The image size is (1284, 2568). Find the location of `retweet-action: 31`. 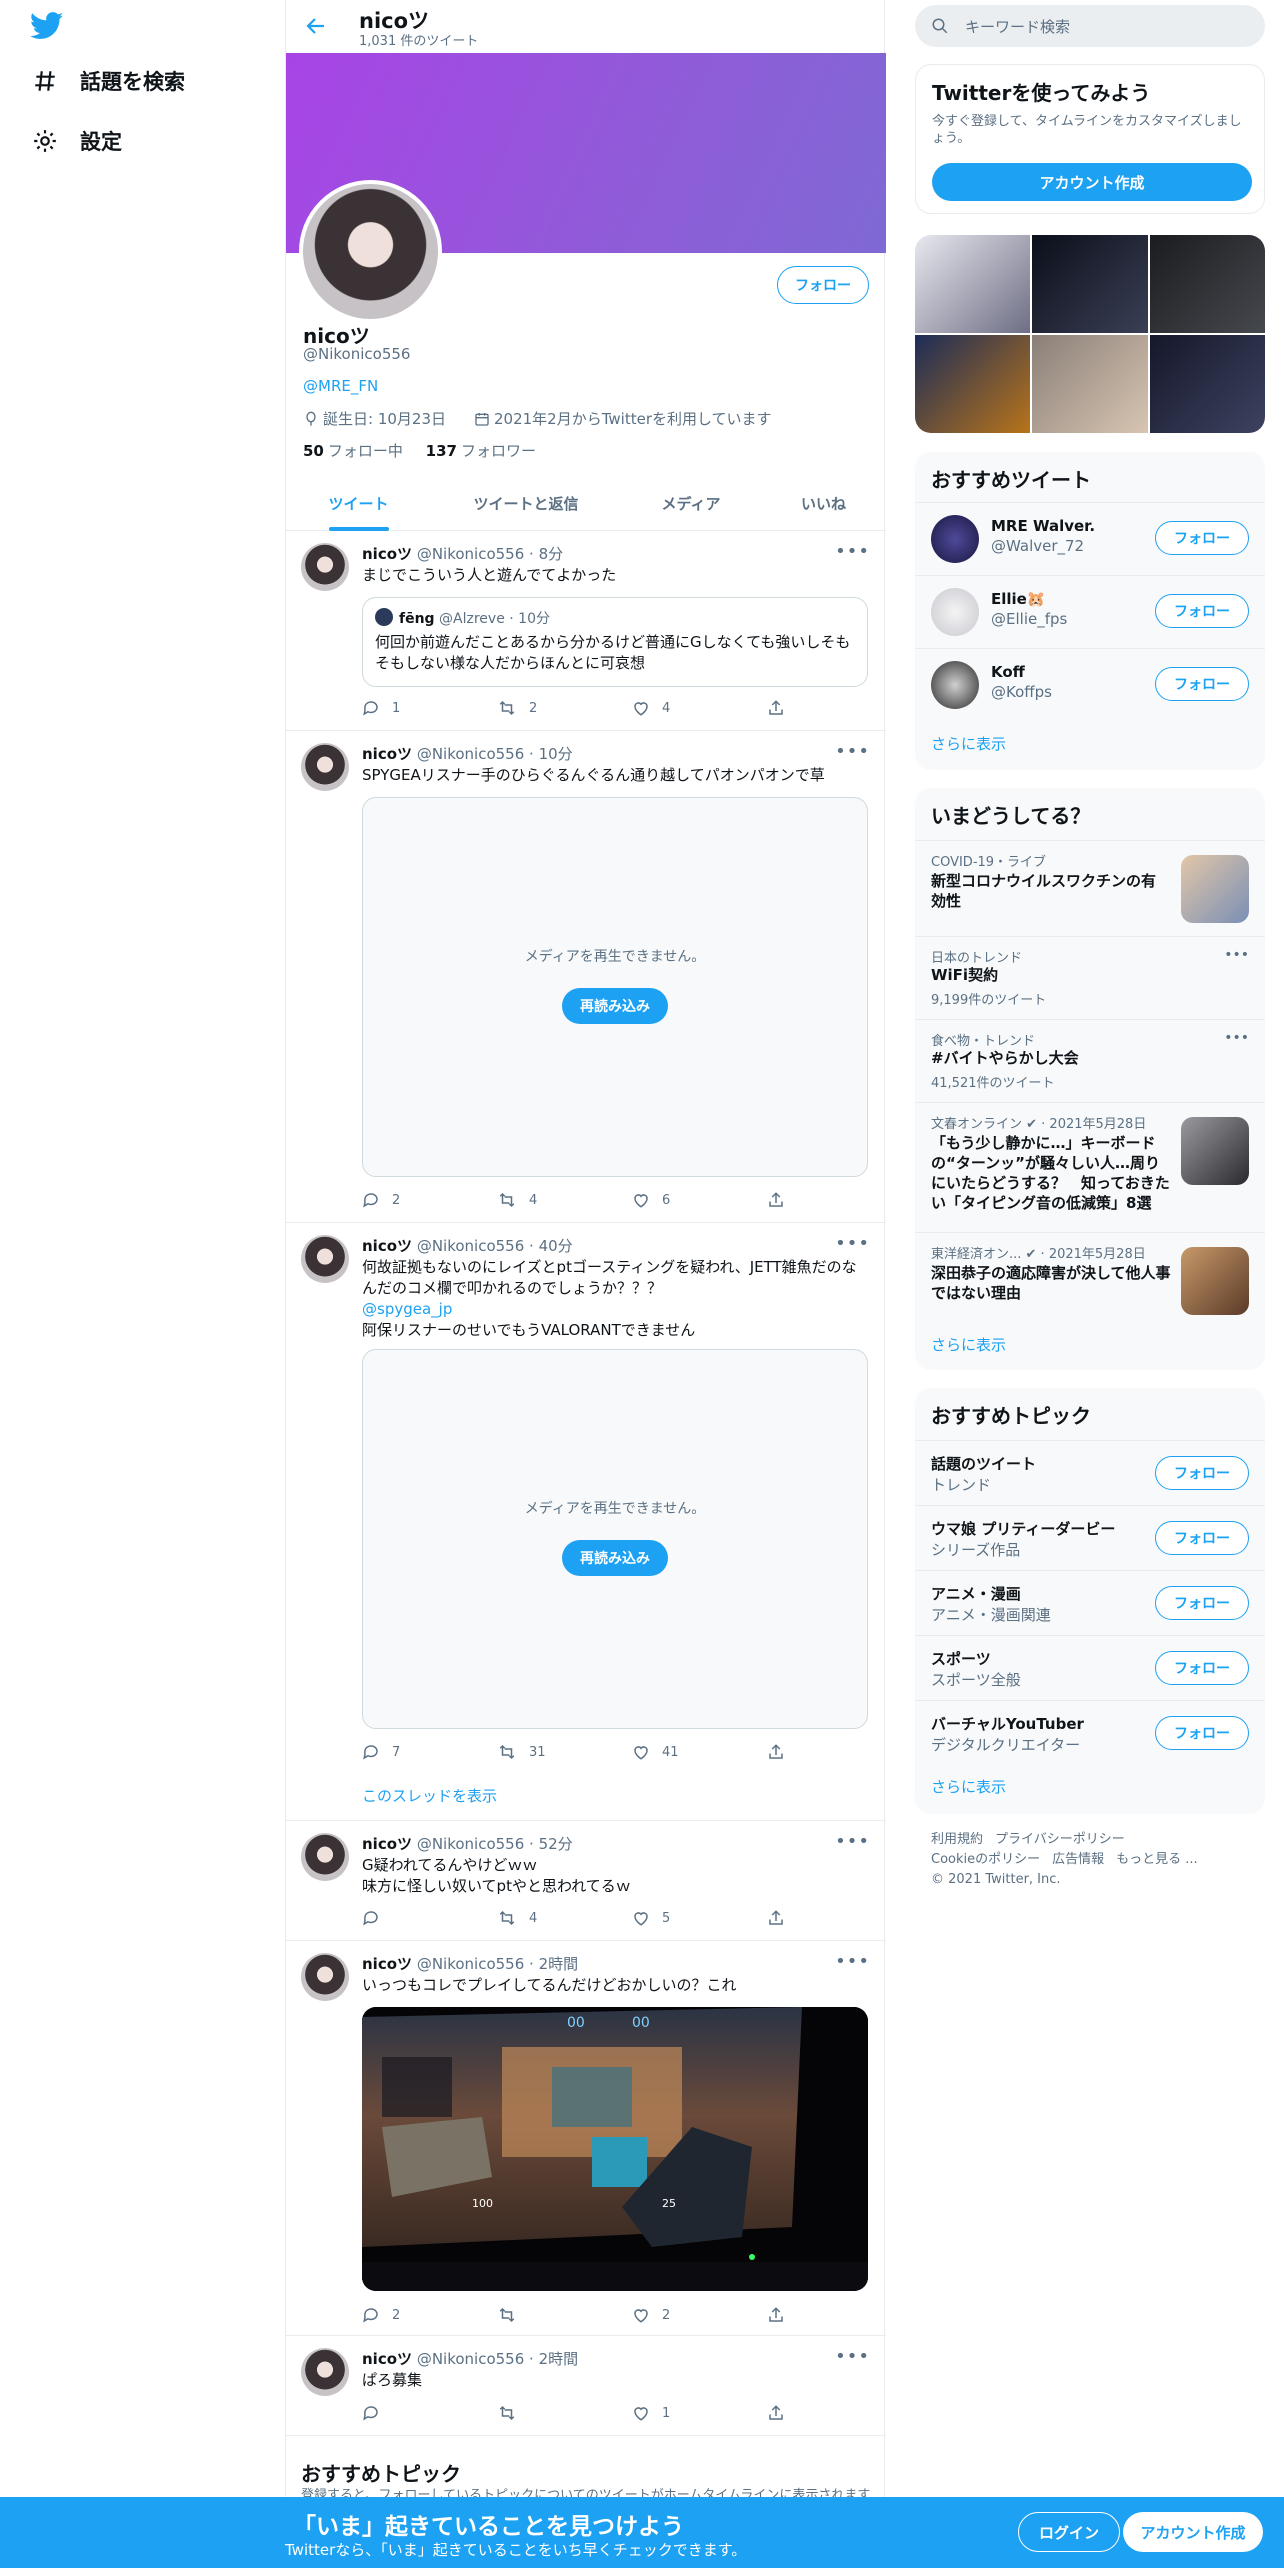

retweet-action: 31 is located at coordinates (521, 1752).